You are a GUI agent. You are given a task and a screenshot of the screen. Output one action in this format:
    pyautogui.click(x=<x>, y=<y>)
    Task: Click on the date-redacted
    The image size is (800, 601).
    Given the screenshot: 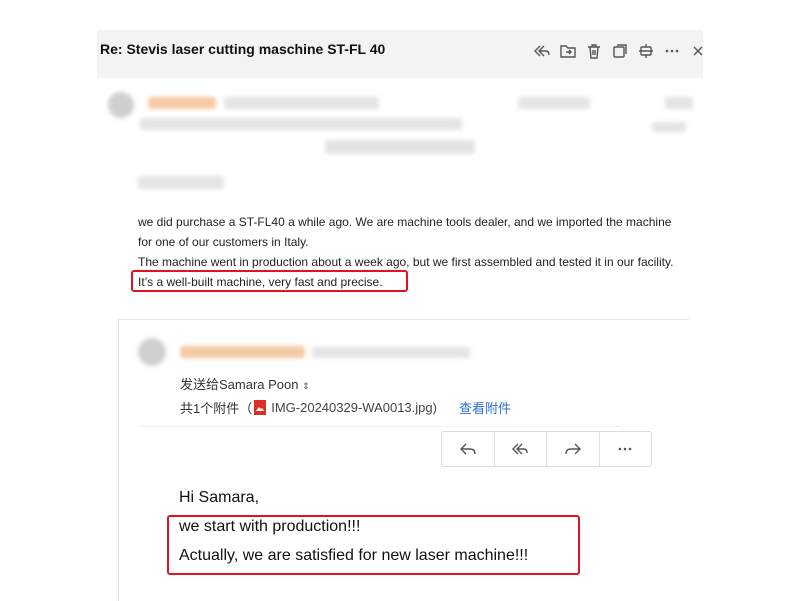 What is the action you would take?
    pyautogui.click(x=554, y=103)
    